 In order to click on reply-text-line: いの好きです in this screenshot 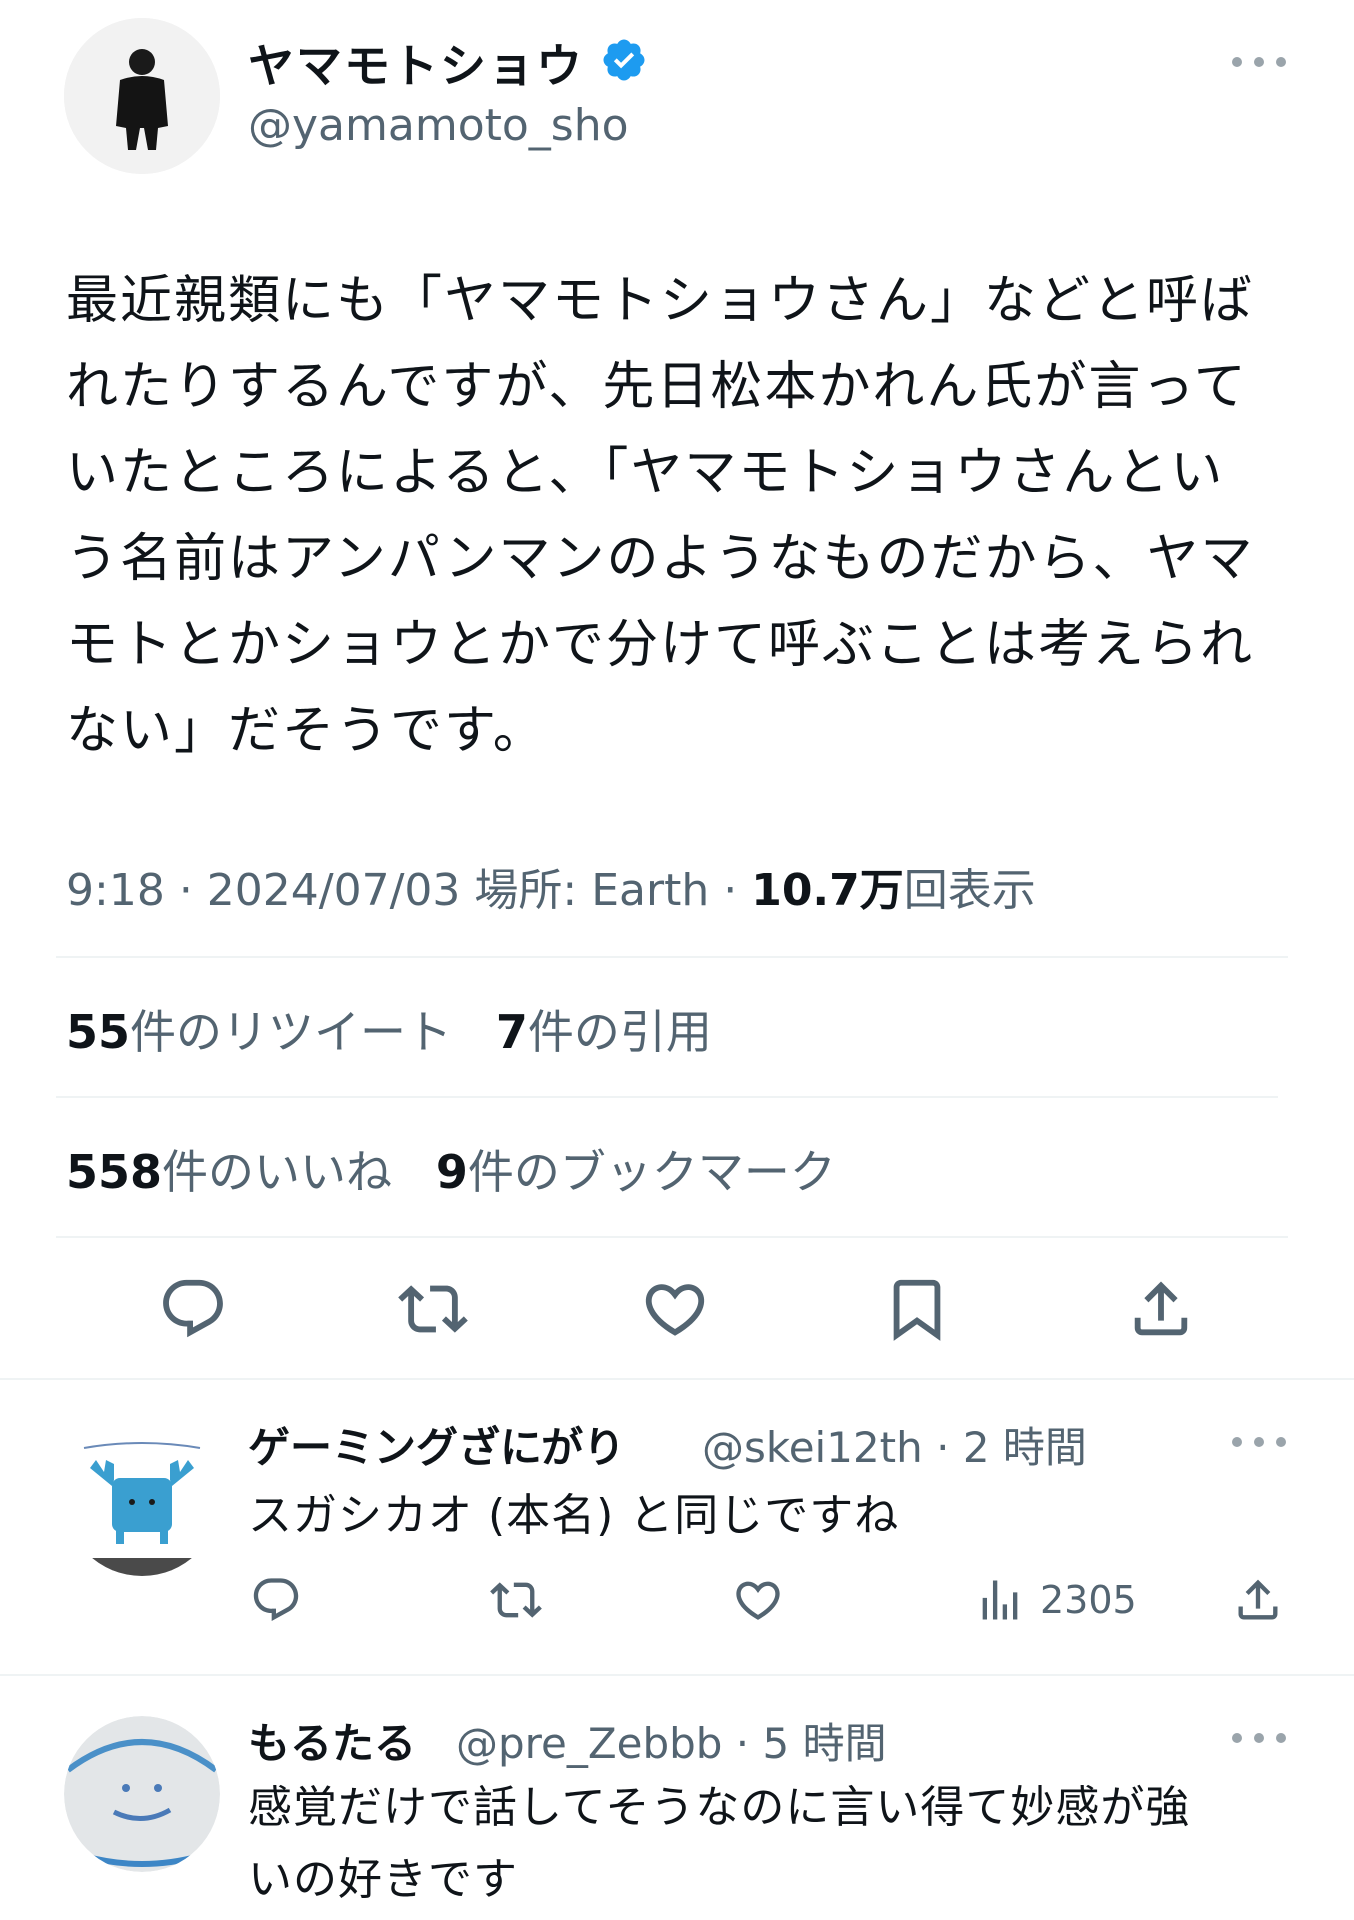, I will do `click(383, 1879)`.